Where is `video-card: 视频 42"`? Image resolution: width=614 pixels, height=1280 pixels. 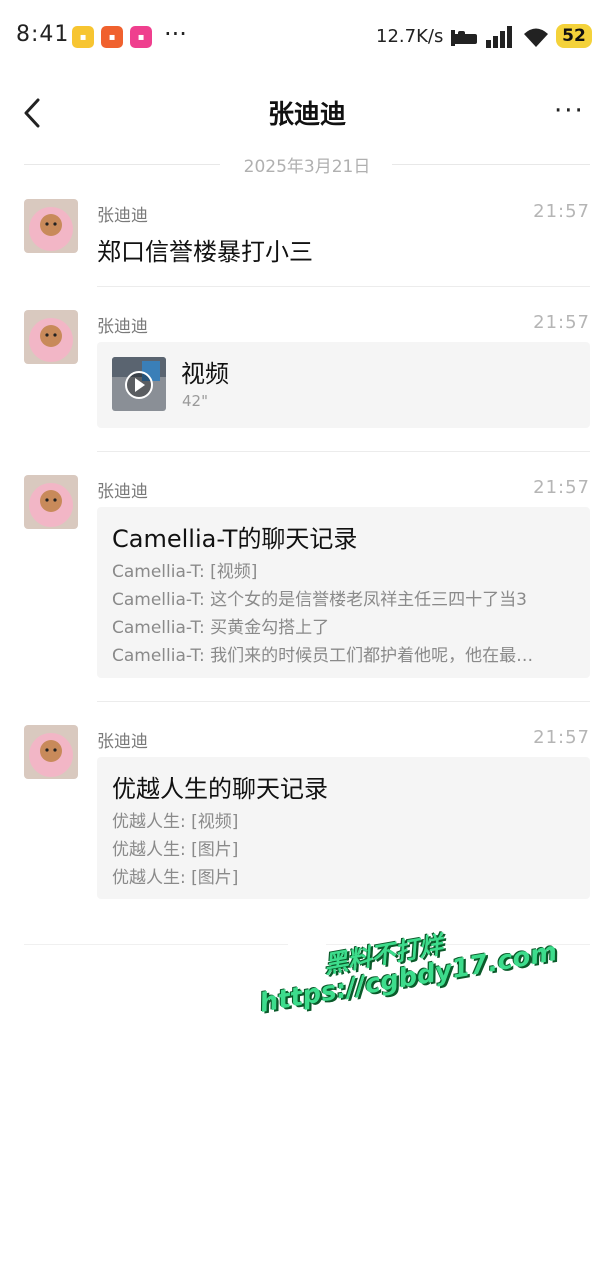 video-card: 视频 42" is located at coordinates (343, 385).